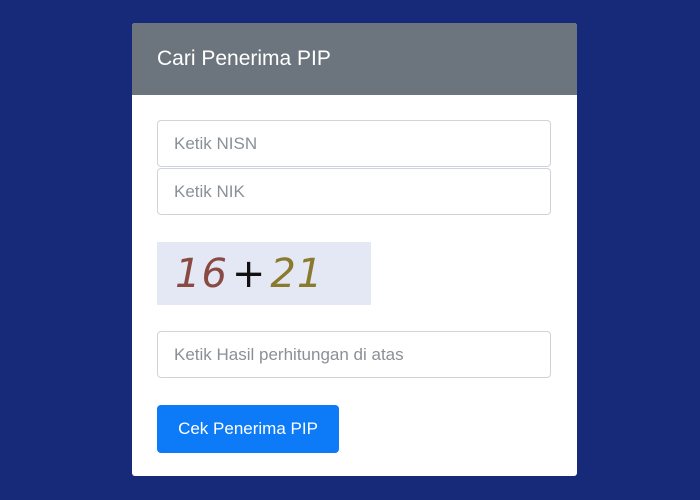  What do you see at coordinates (354, 354) in the screenshot?
I see `captcha-answer-input` at bounding box center [354, 354].